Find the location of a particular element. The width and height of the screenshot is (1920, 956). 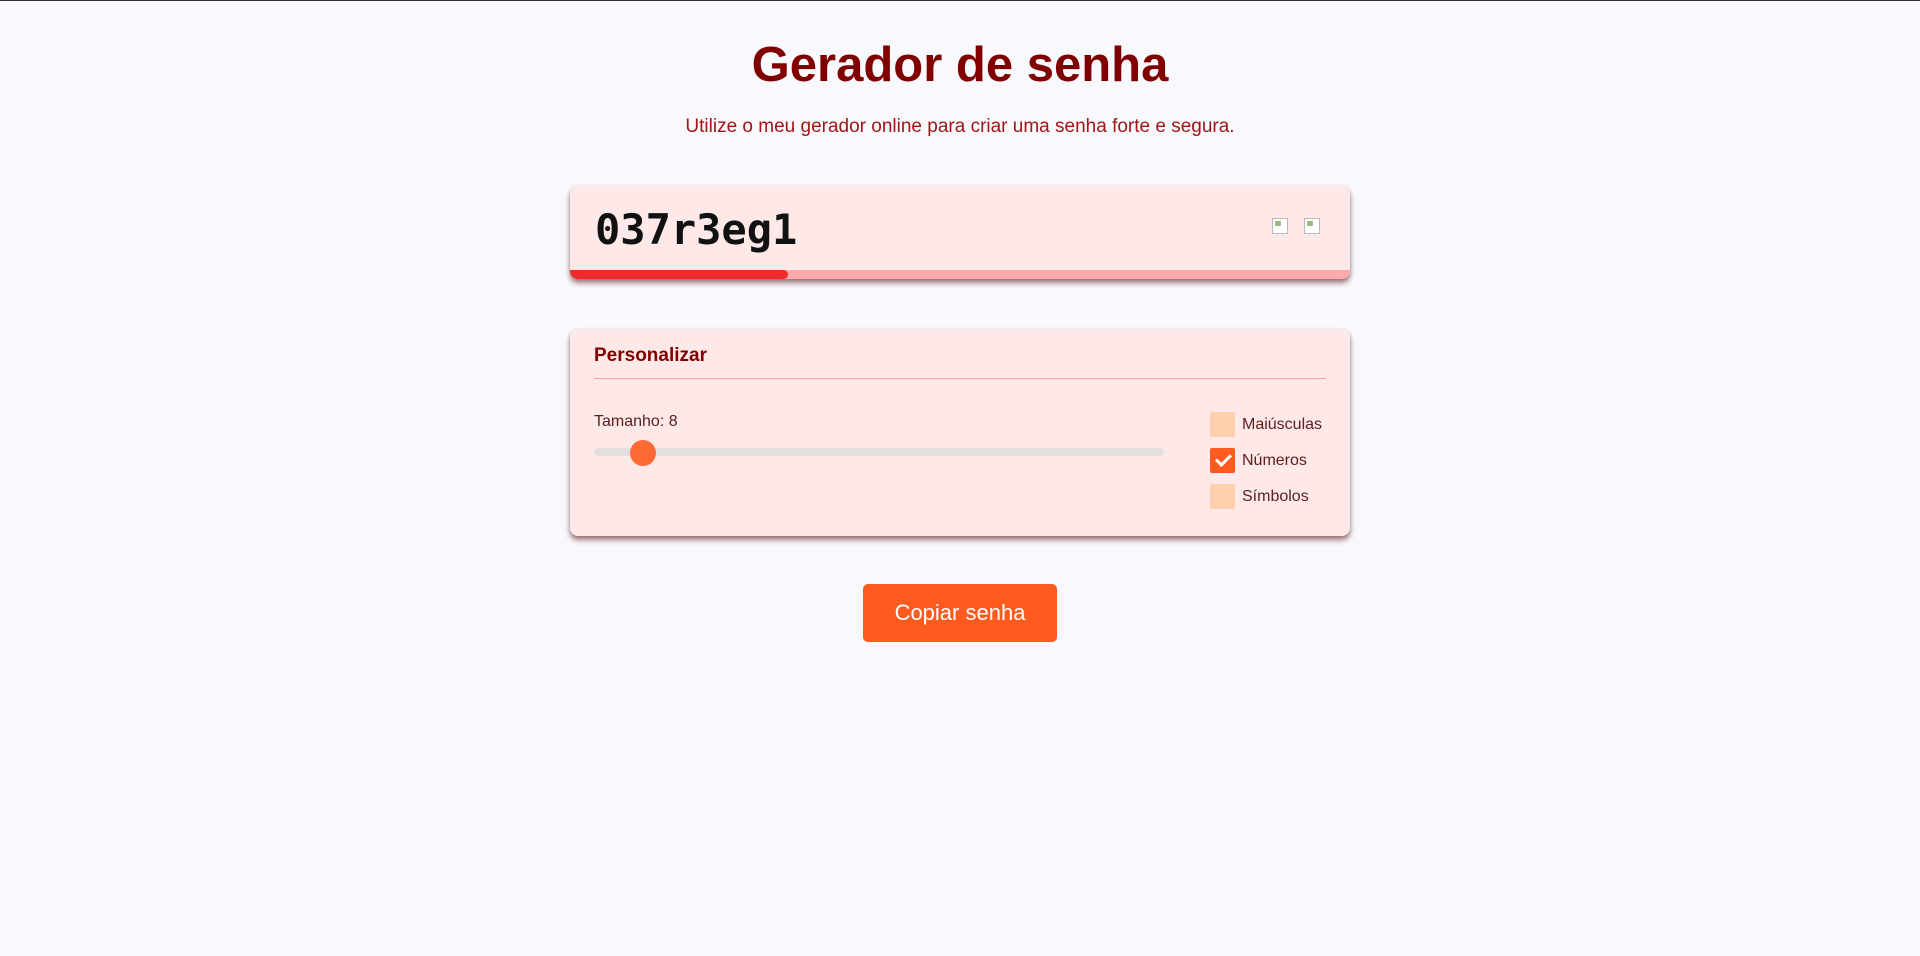

copy-password-button: Copiar senha is located at coordinates (960, 613).